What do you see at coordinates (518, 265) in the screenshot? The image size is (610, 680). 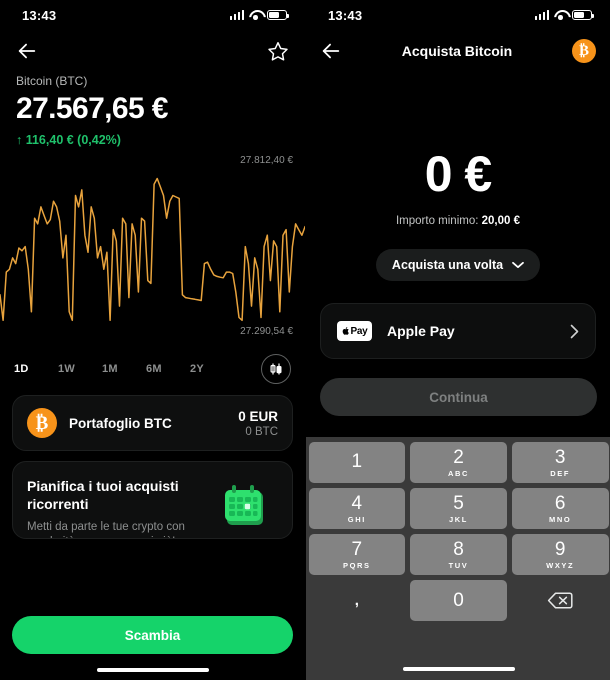 I see `chevron-down-icon` at bounding box center [518, 265].